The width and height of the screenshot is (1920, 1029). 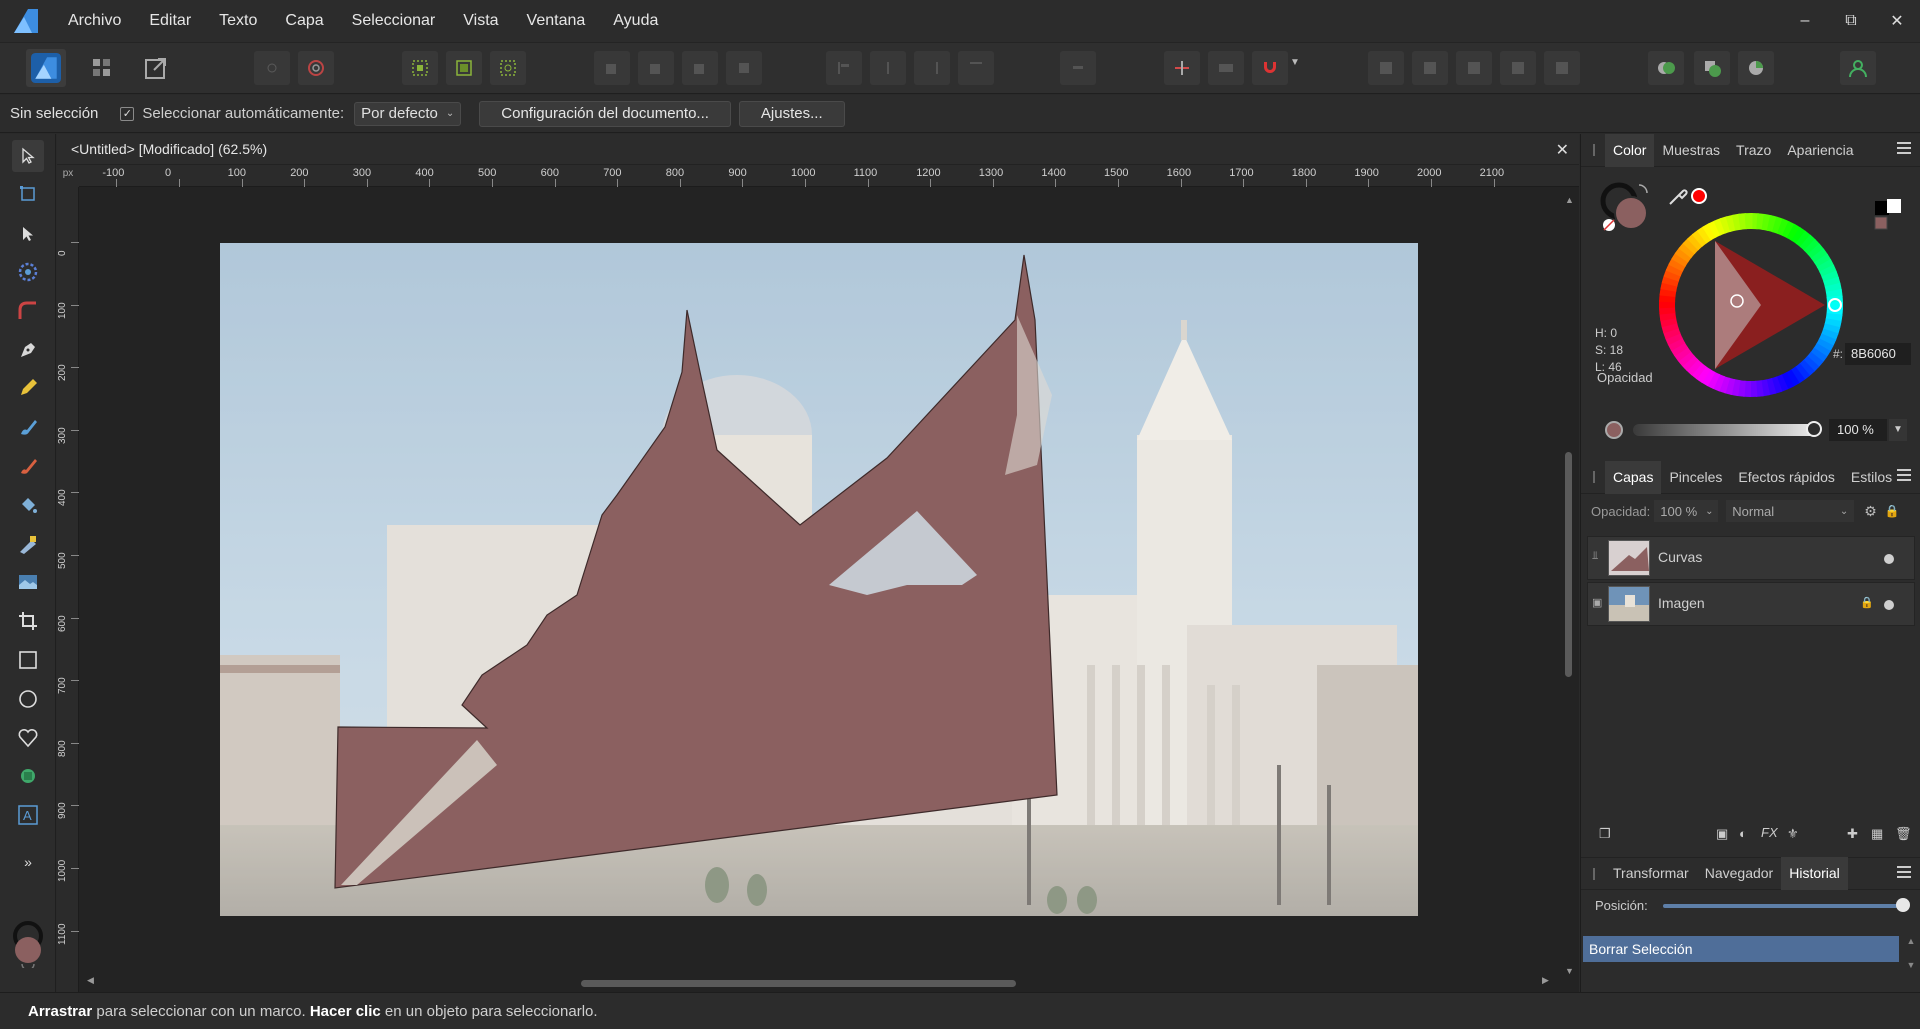 I want to click on scroll-up-icon: ▲, so click(x=1569, y=200).